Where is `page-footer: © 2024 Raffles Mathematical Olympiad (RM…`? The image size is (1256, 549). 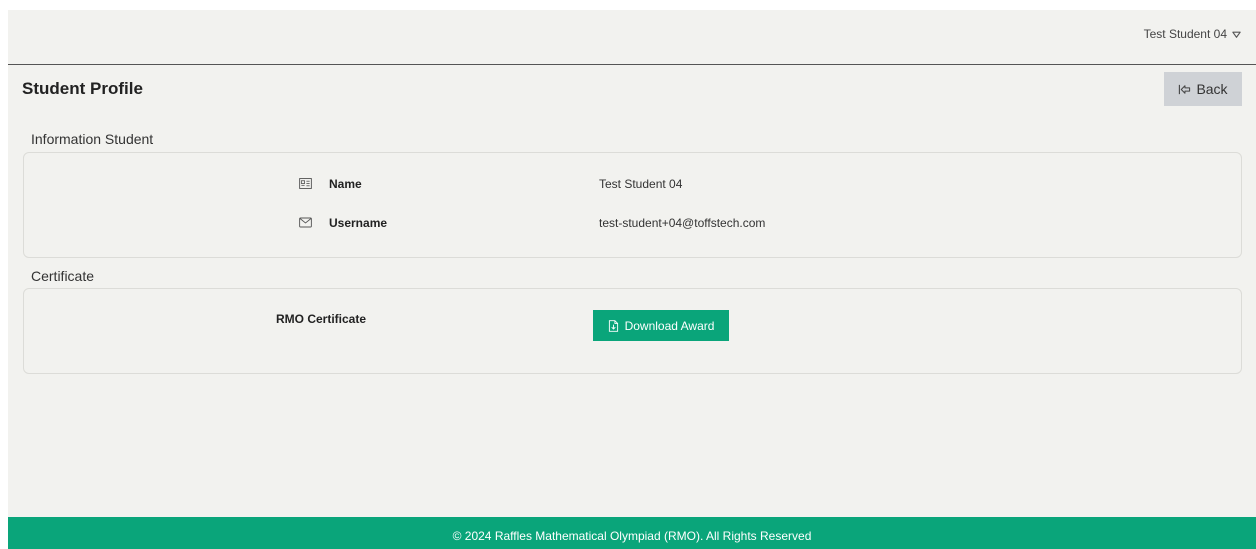
page-footer: © 2024 Raffles Mathematical Olympiad (RM… is located at coordinates (632, 533).